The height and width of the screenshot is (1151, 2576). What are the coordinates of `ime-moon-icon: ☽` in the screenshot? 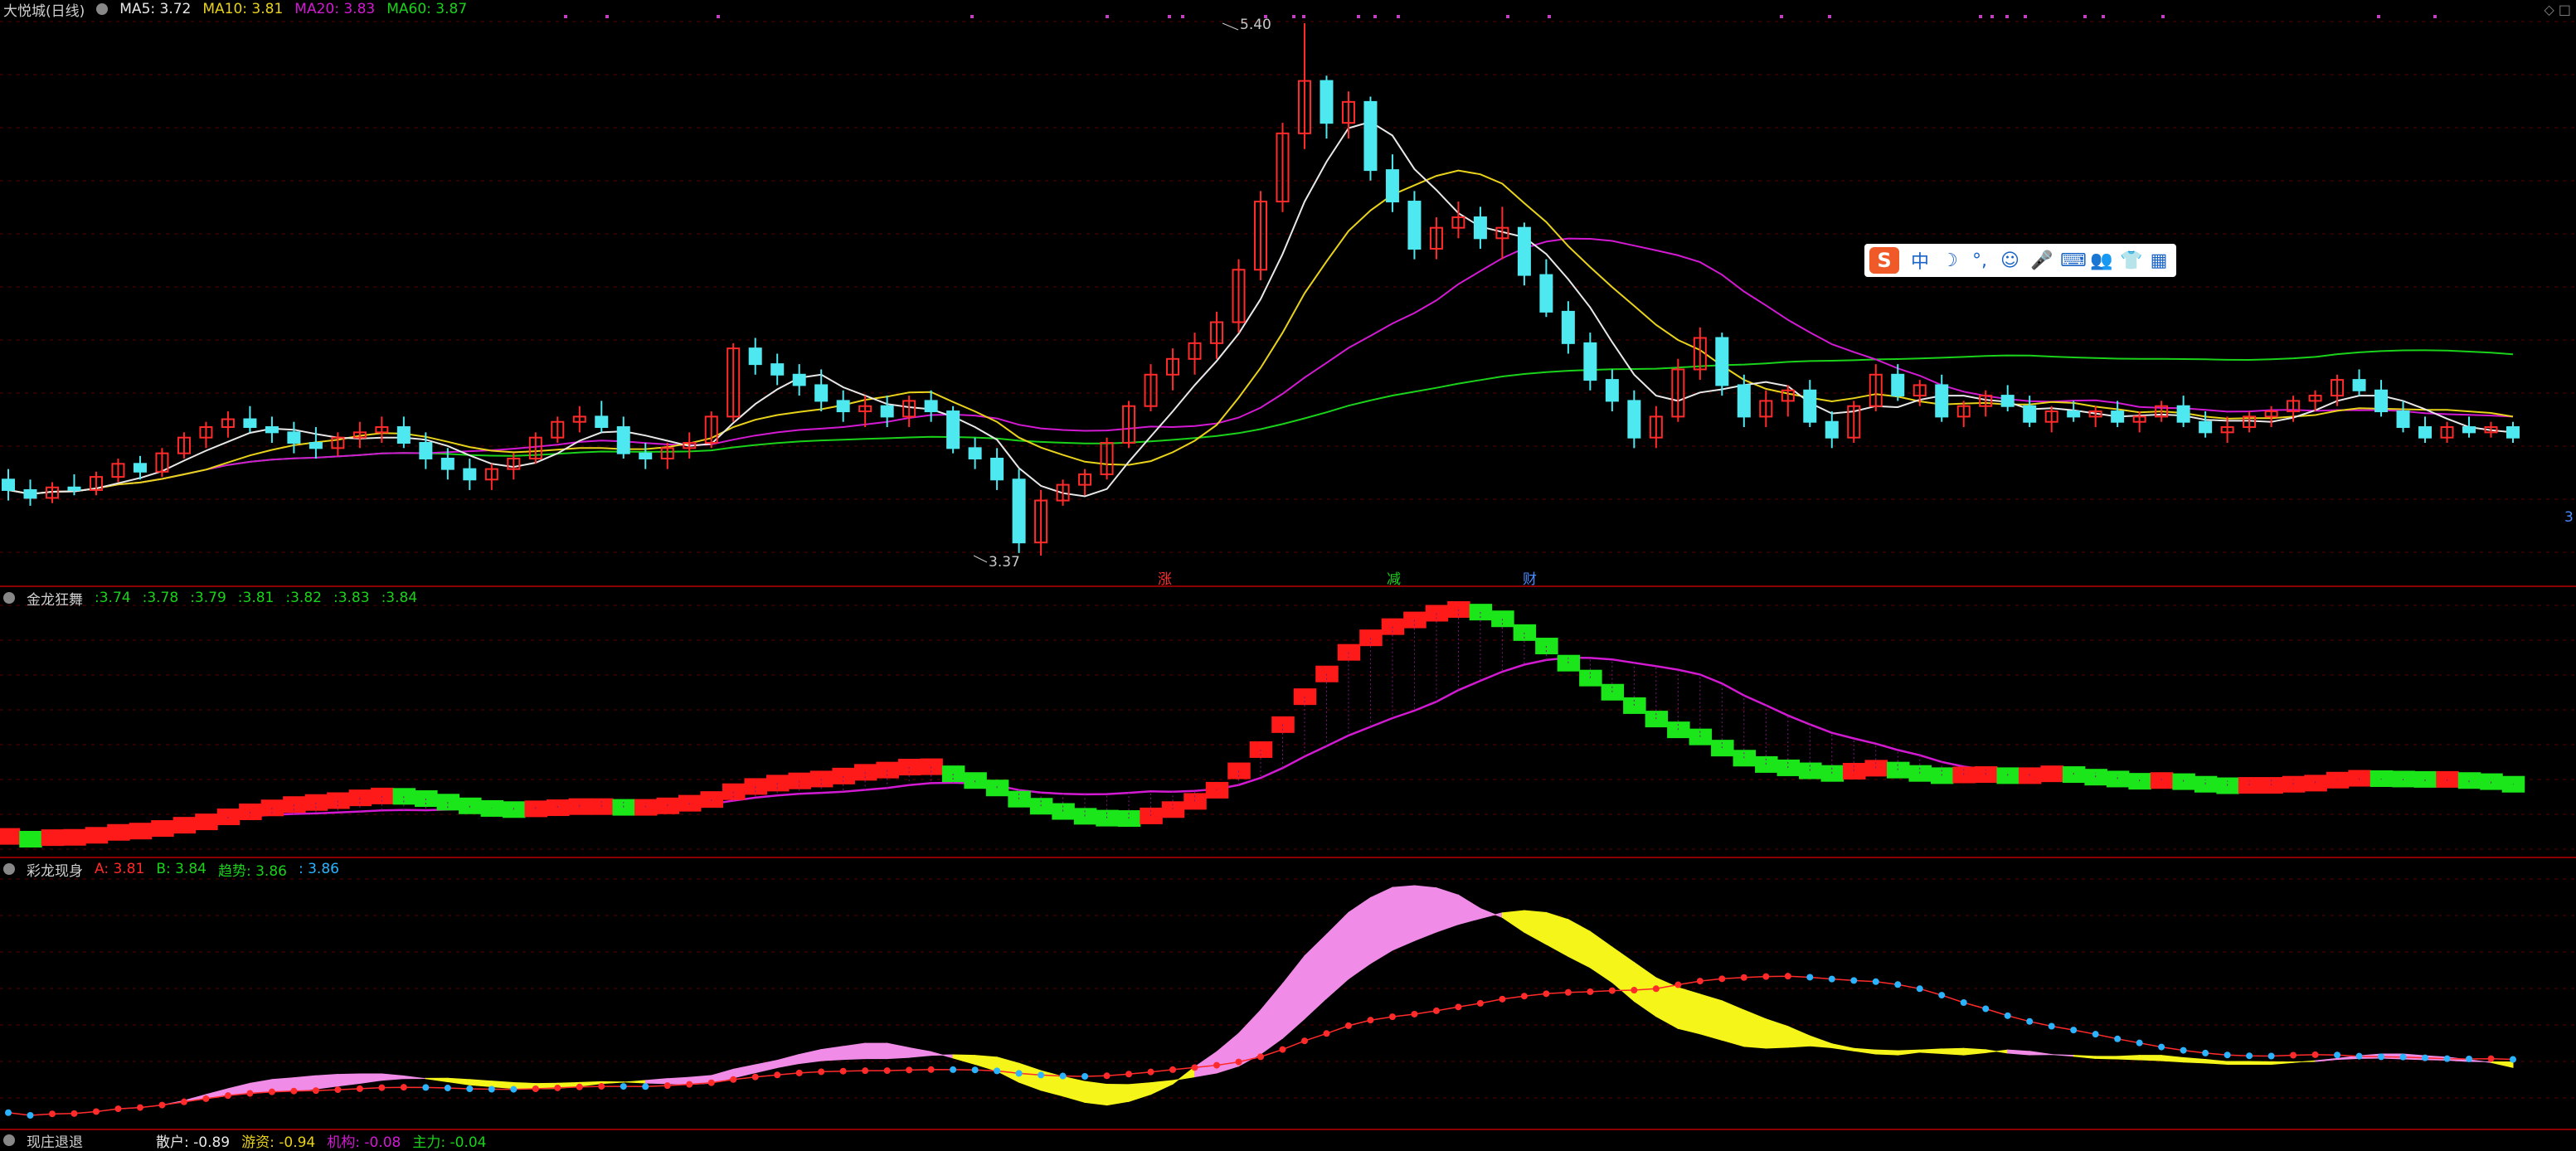 It's located at (1950, 260).